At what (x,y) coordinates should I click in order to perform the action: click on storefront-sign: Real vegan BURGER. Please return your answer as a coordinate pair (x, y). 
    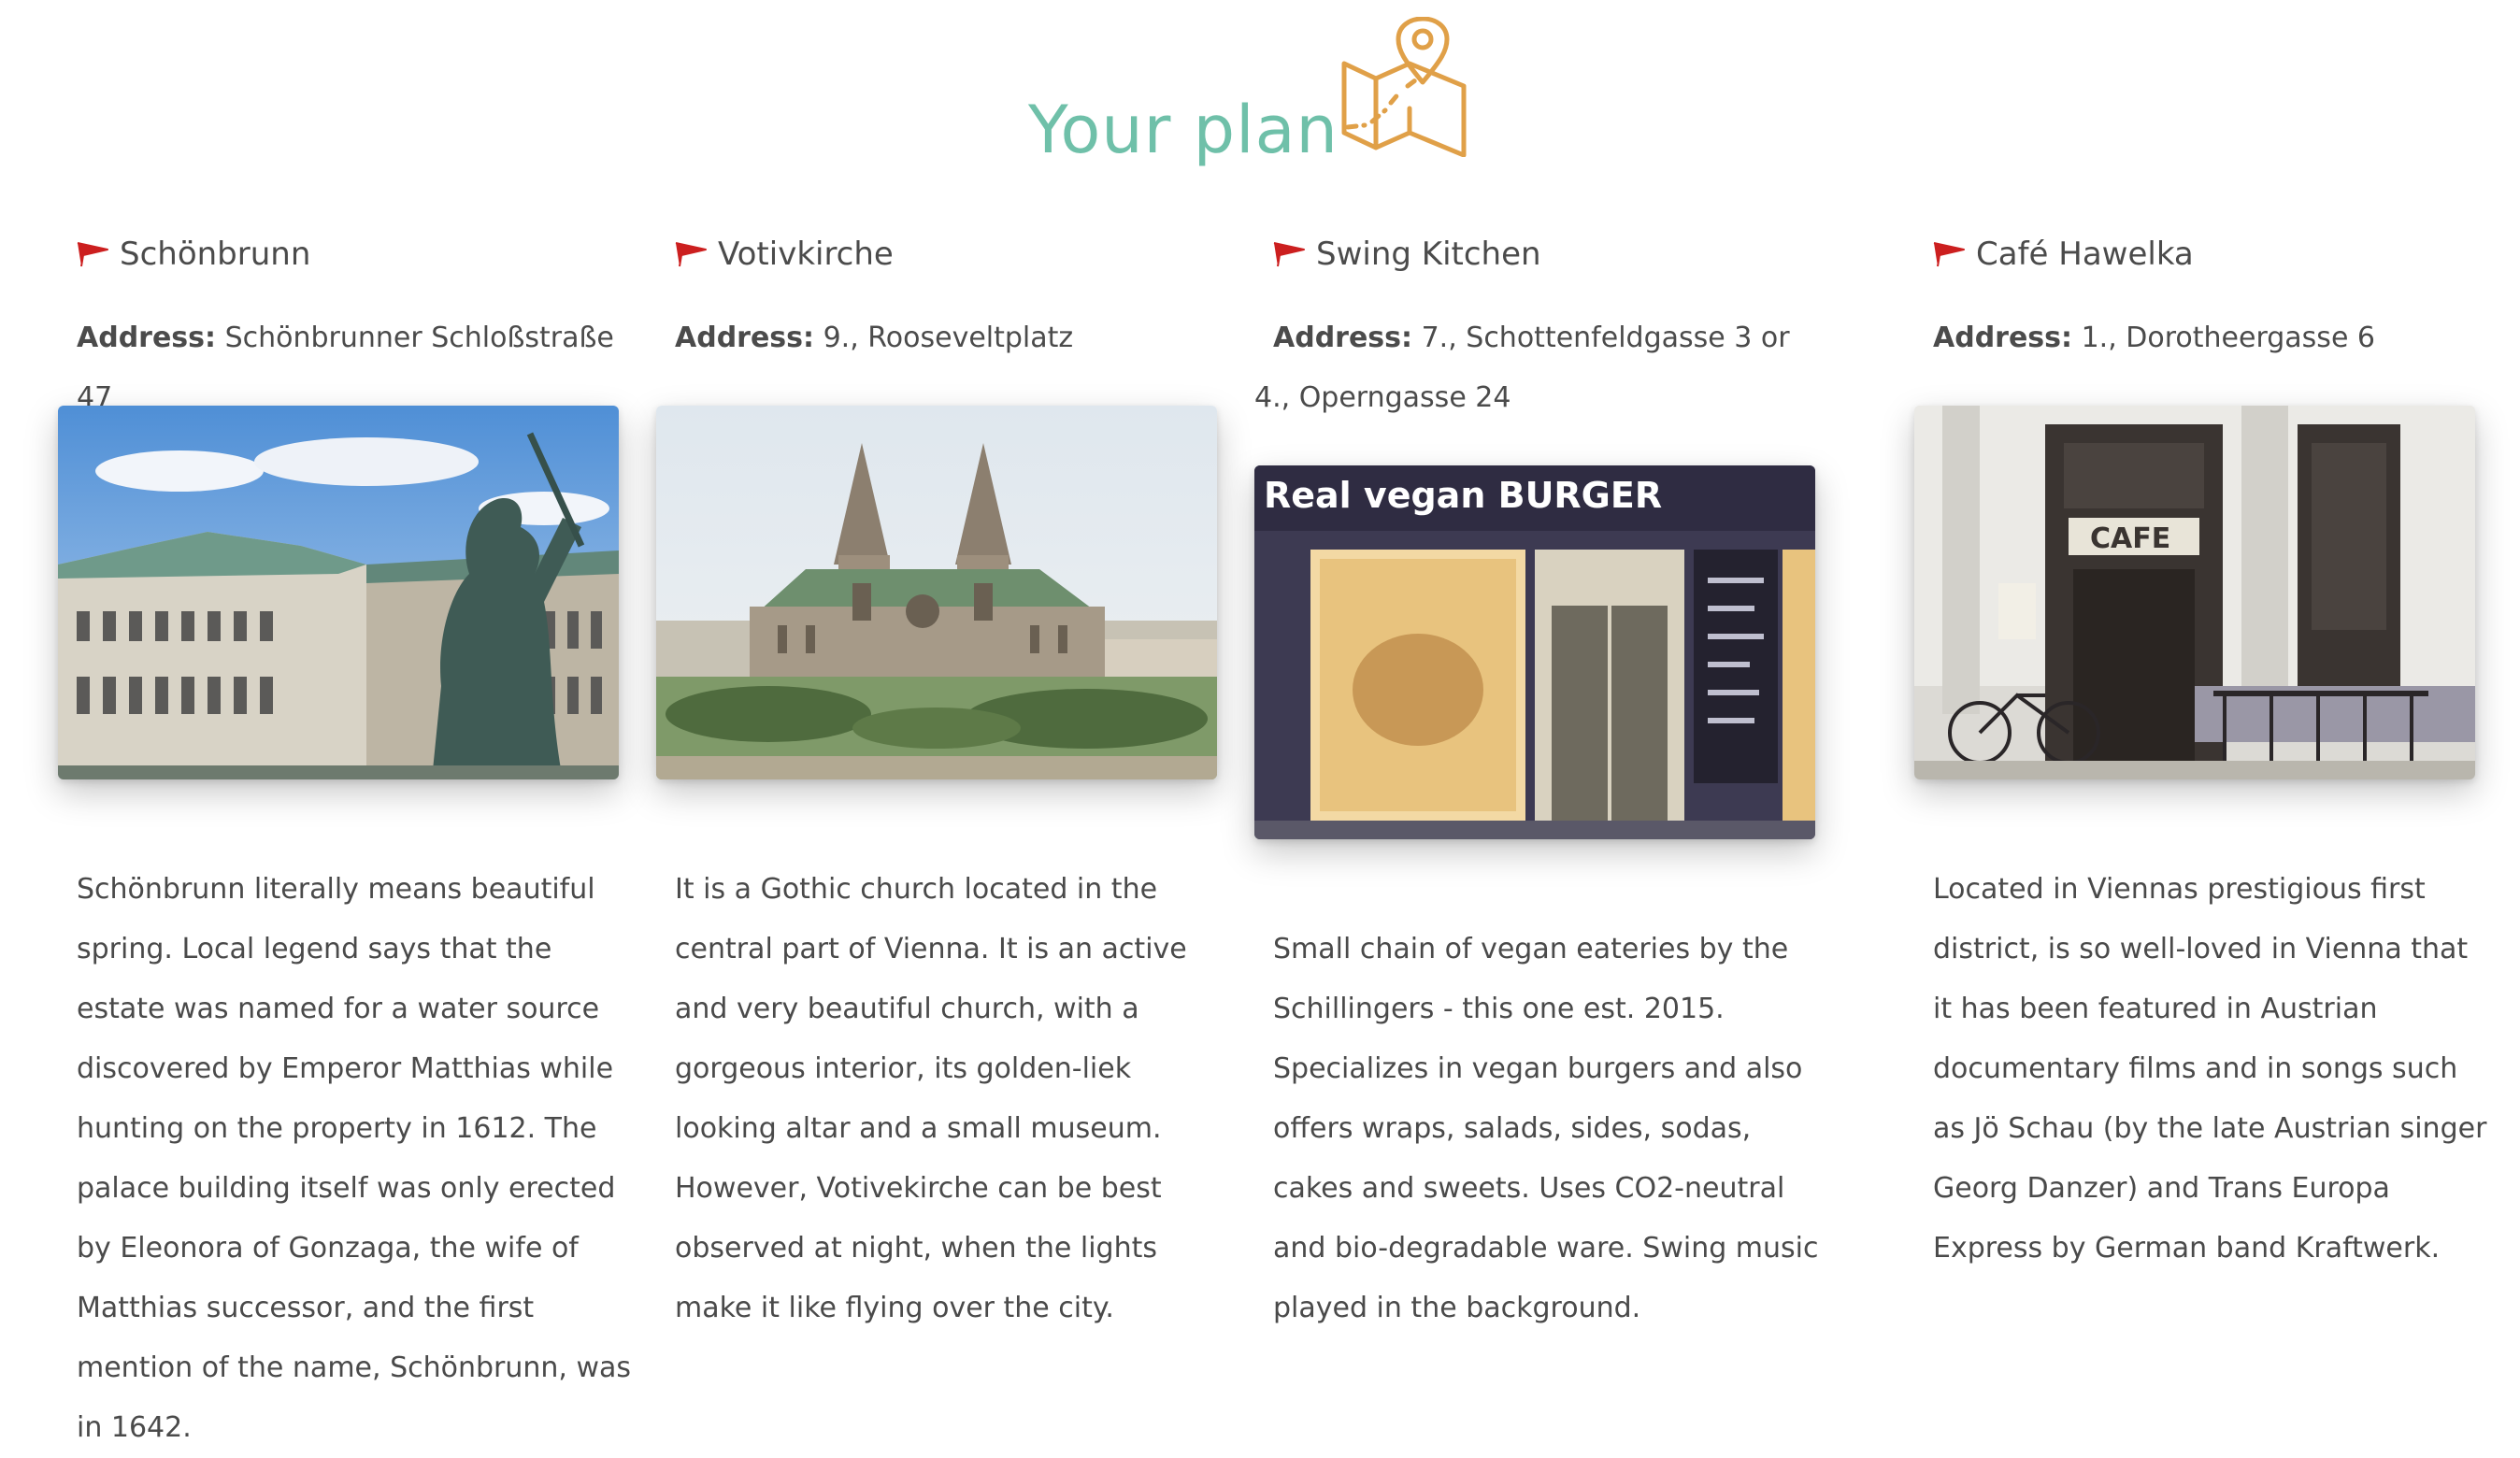
    Looking at the image, I should click on (1463, 496).